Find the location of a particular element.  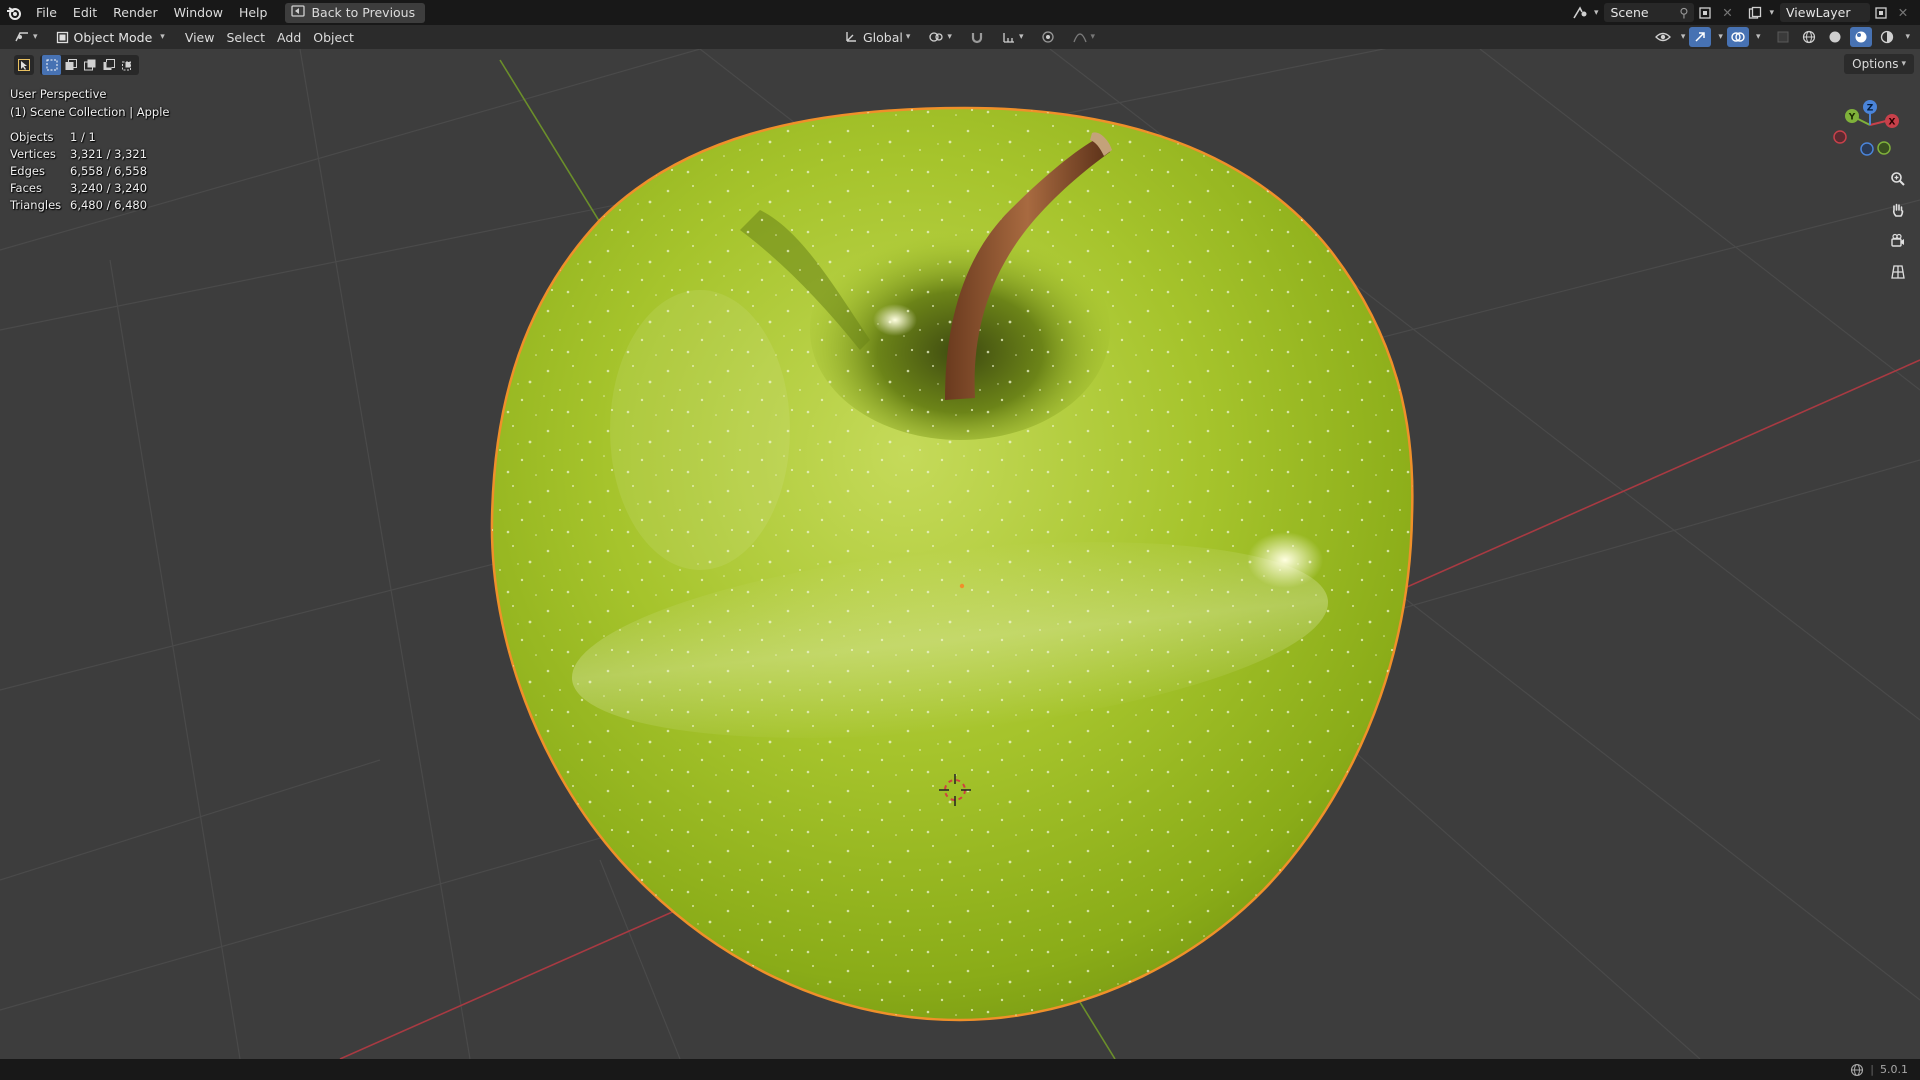

solid-shading-icon is located at coordinates (1835, 37).